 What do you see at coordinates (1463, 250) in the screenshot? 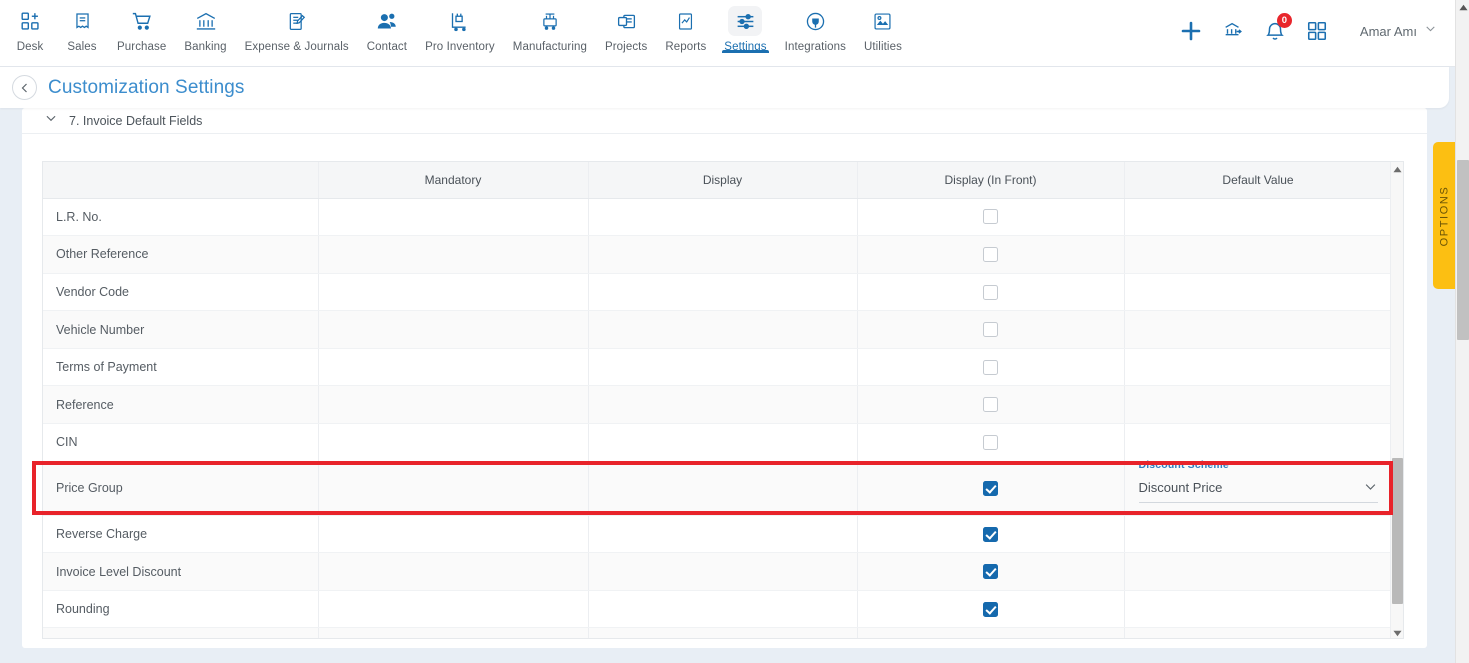
I see `page-scrollbar-thumb` at bounding box center [1463, 250].